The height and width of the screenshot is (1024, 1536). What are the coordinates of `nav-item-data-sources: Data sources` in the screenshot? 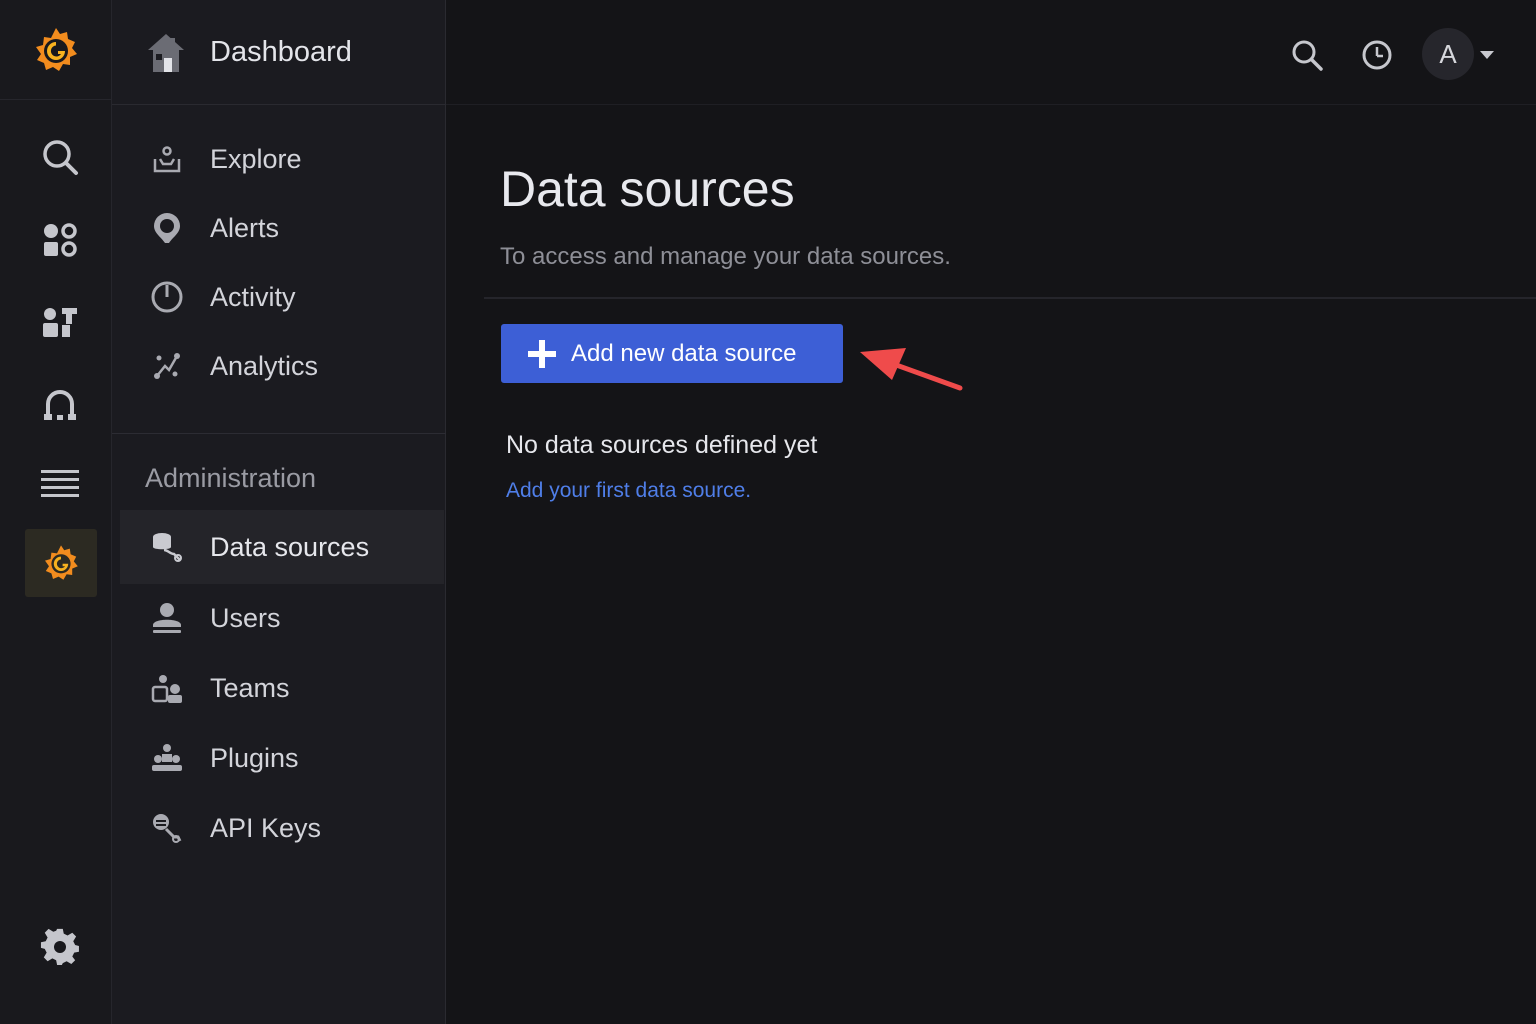 It's located at (282, 547).